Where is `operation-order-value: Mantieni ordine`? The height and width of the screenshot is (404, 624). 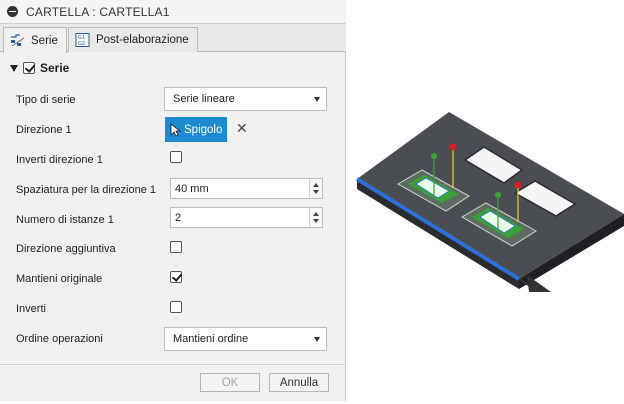
operation-order-value: Mantieni ordine is located at coordinates (211, 339).